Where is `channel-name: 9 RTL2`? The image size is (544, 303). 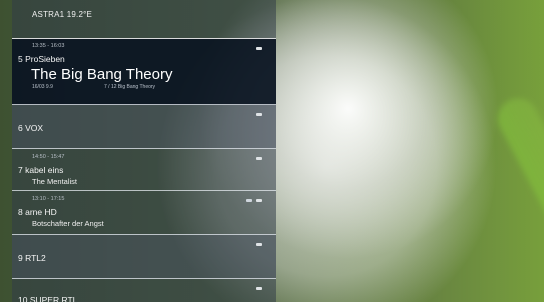
channel-name: 9 RTL2 is located at coordinates (32, 258).